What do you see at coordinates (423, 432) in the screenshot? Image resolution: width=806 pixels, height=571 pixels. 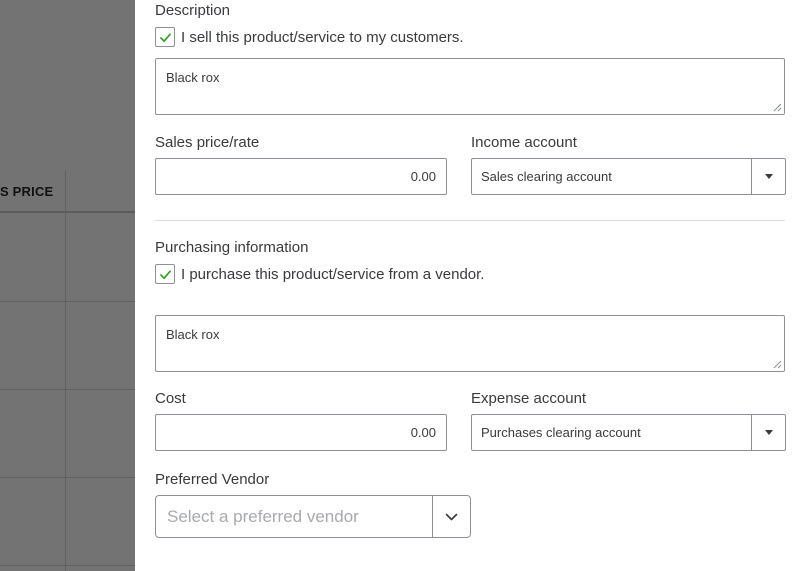 I see `cost-value: 0.00` at bounding box center [423, 432].